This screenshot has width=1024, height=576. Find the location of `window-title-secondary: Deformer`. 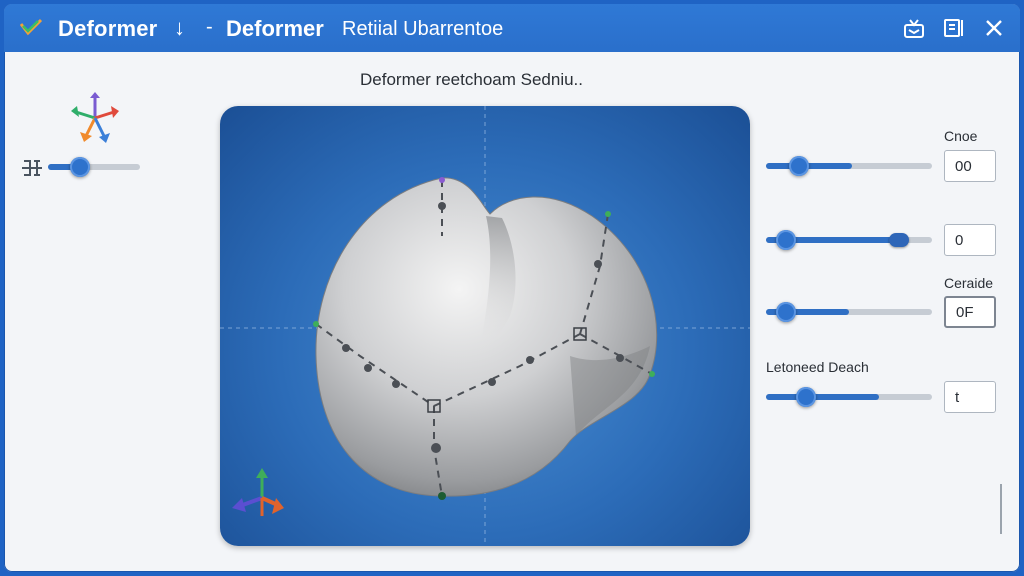

window-title-secondary: Deformer is located at coordinates (275, 28).